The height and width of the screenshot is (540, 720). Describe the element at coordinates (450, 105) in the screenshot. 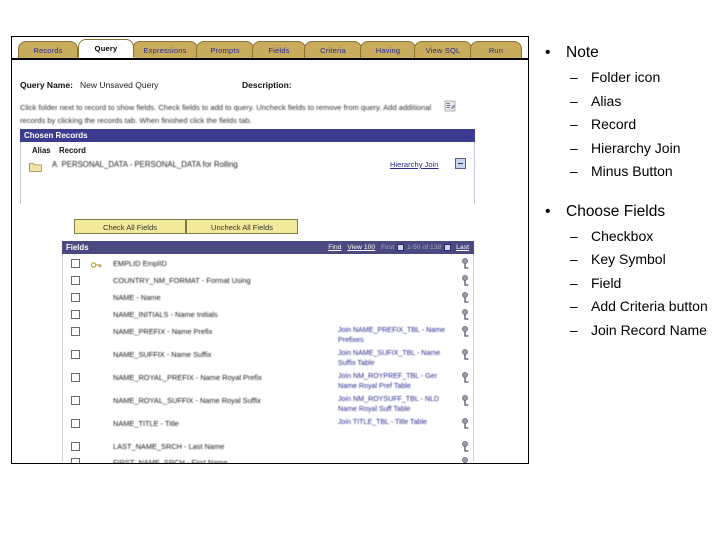

I see `personalize-icon` at that location.